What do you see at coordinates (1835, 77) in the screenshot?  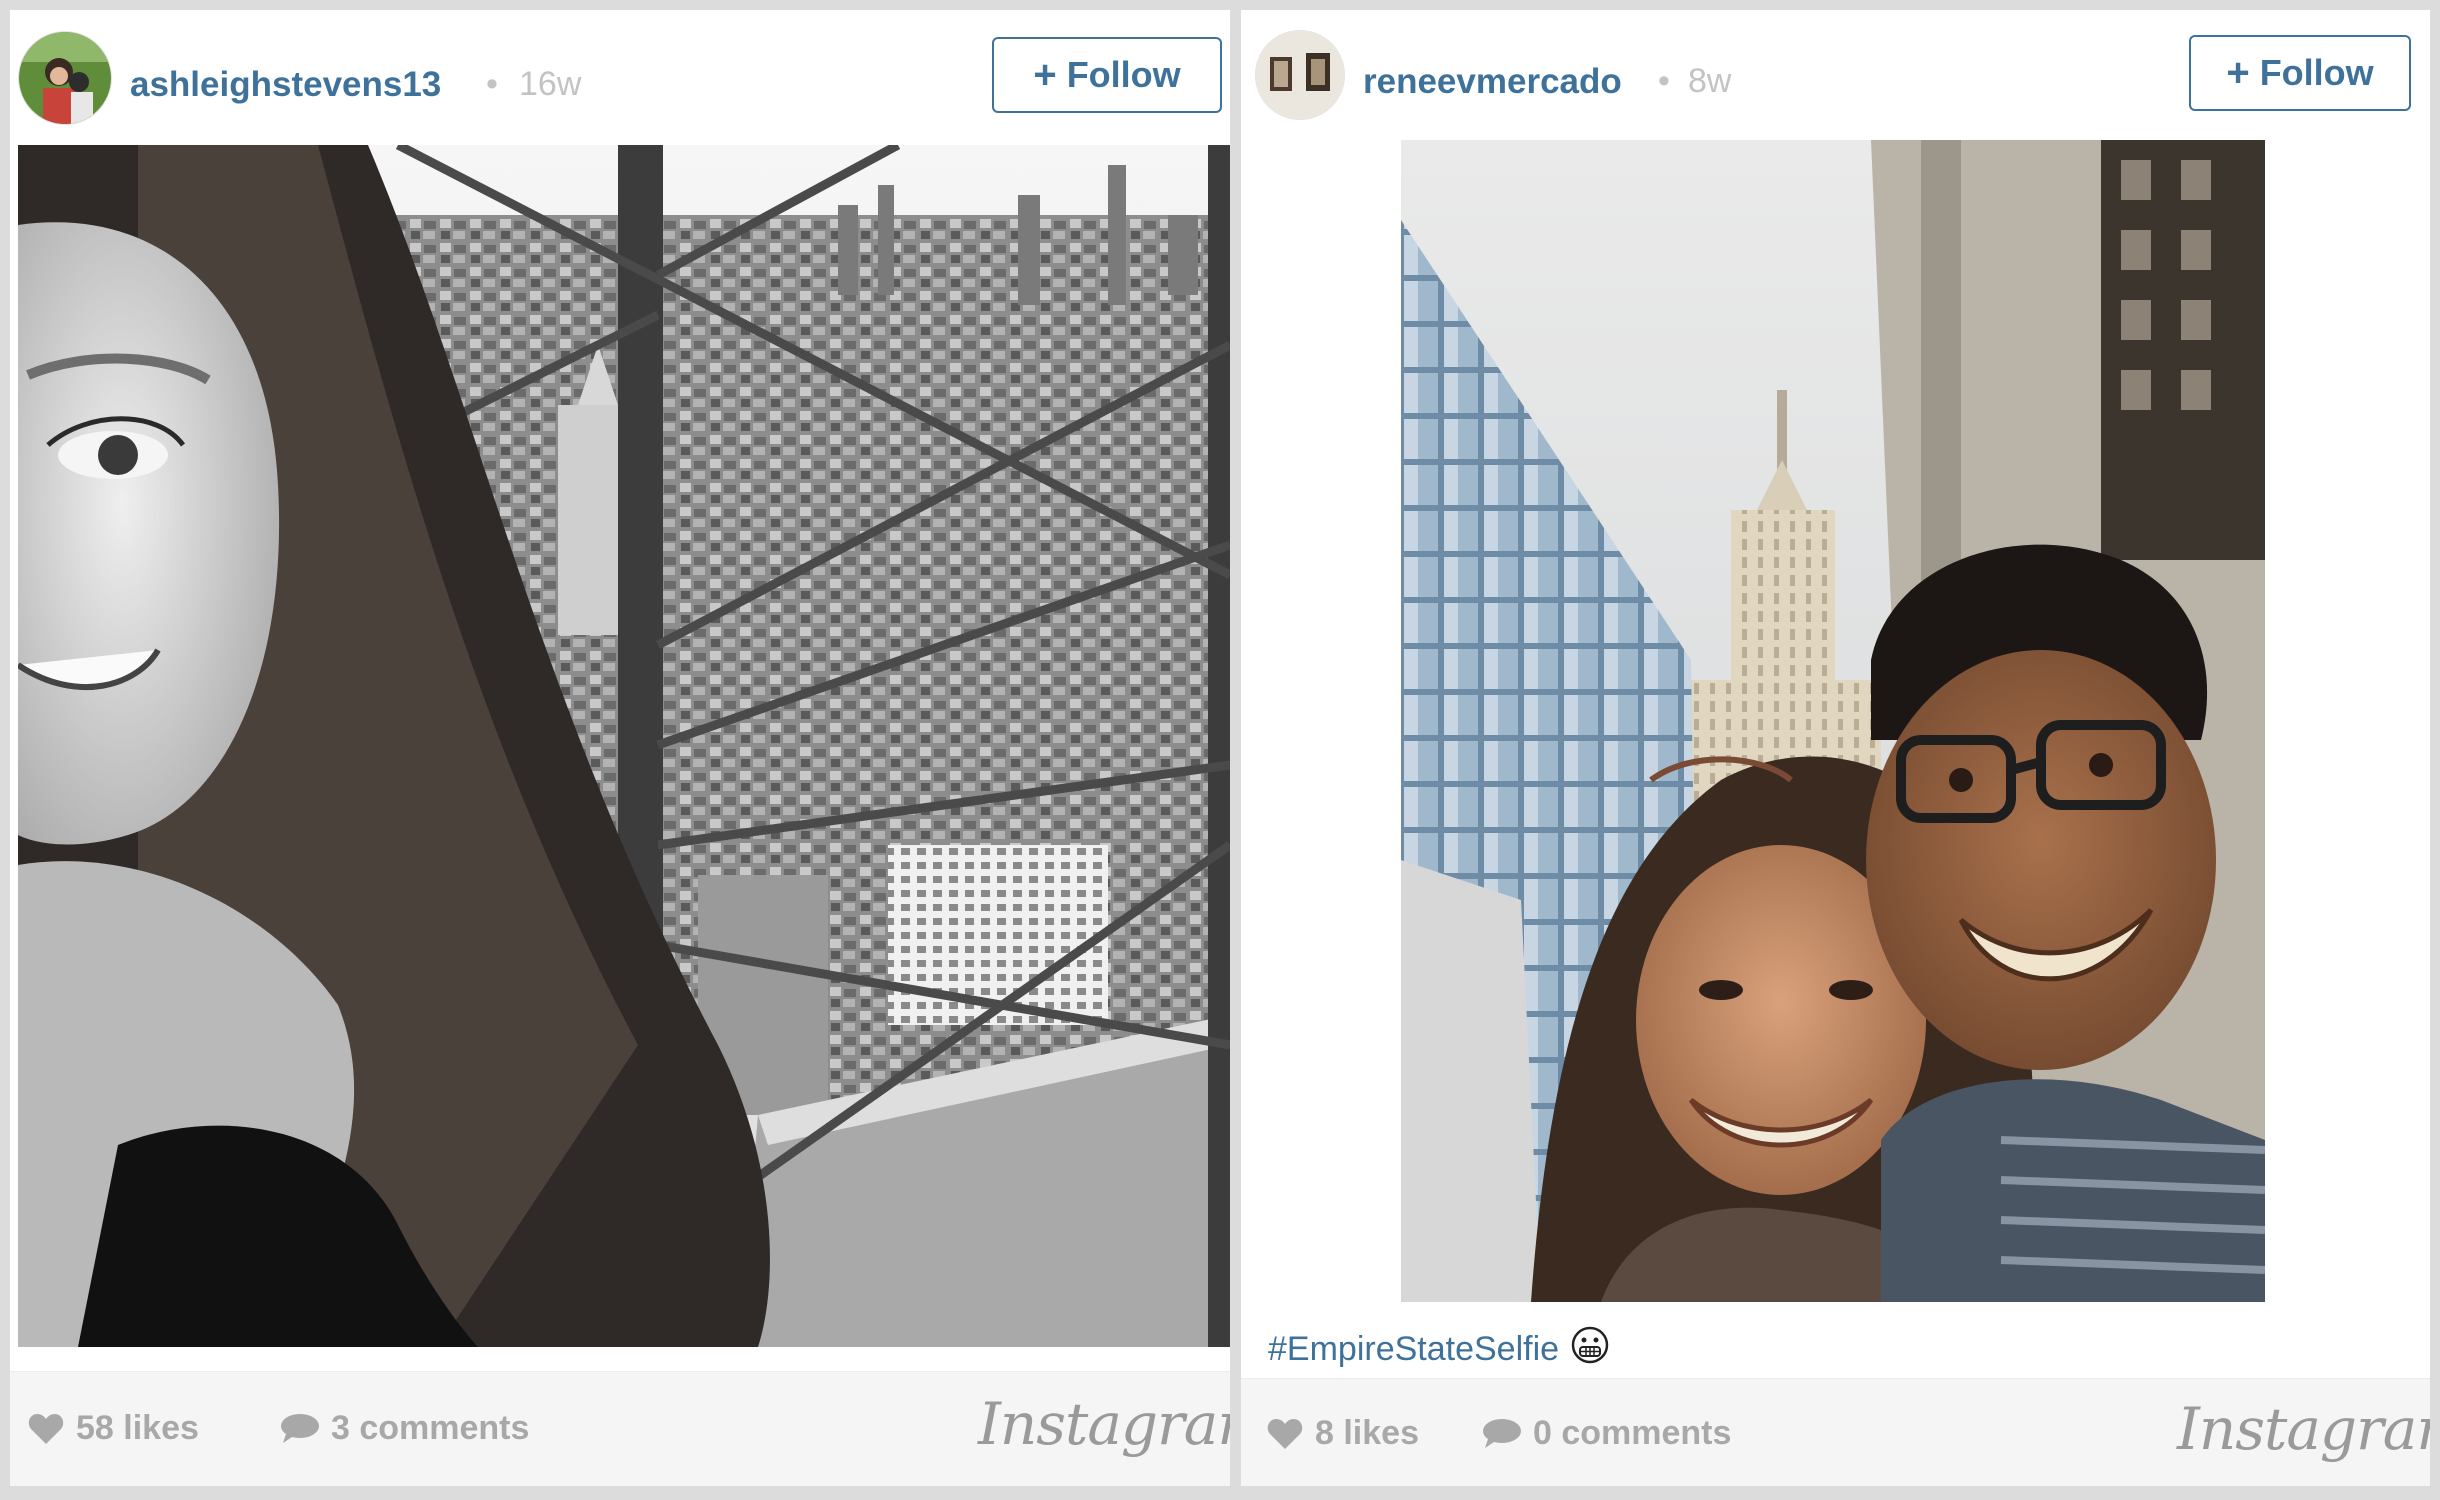 I see `post-header: reneevmercado • 8w + Follow` at bounding box center [1835, 77].